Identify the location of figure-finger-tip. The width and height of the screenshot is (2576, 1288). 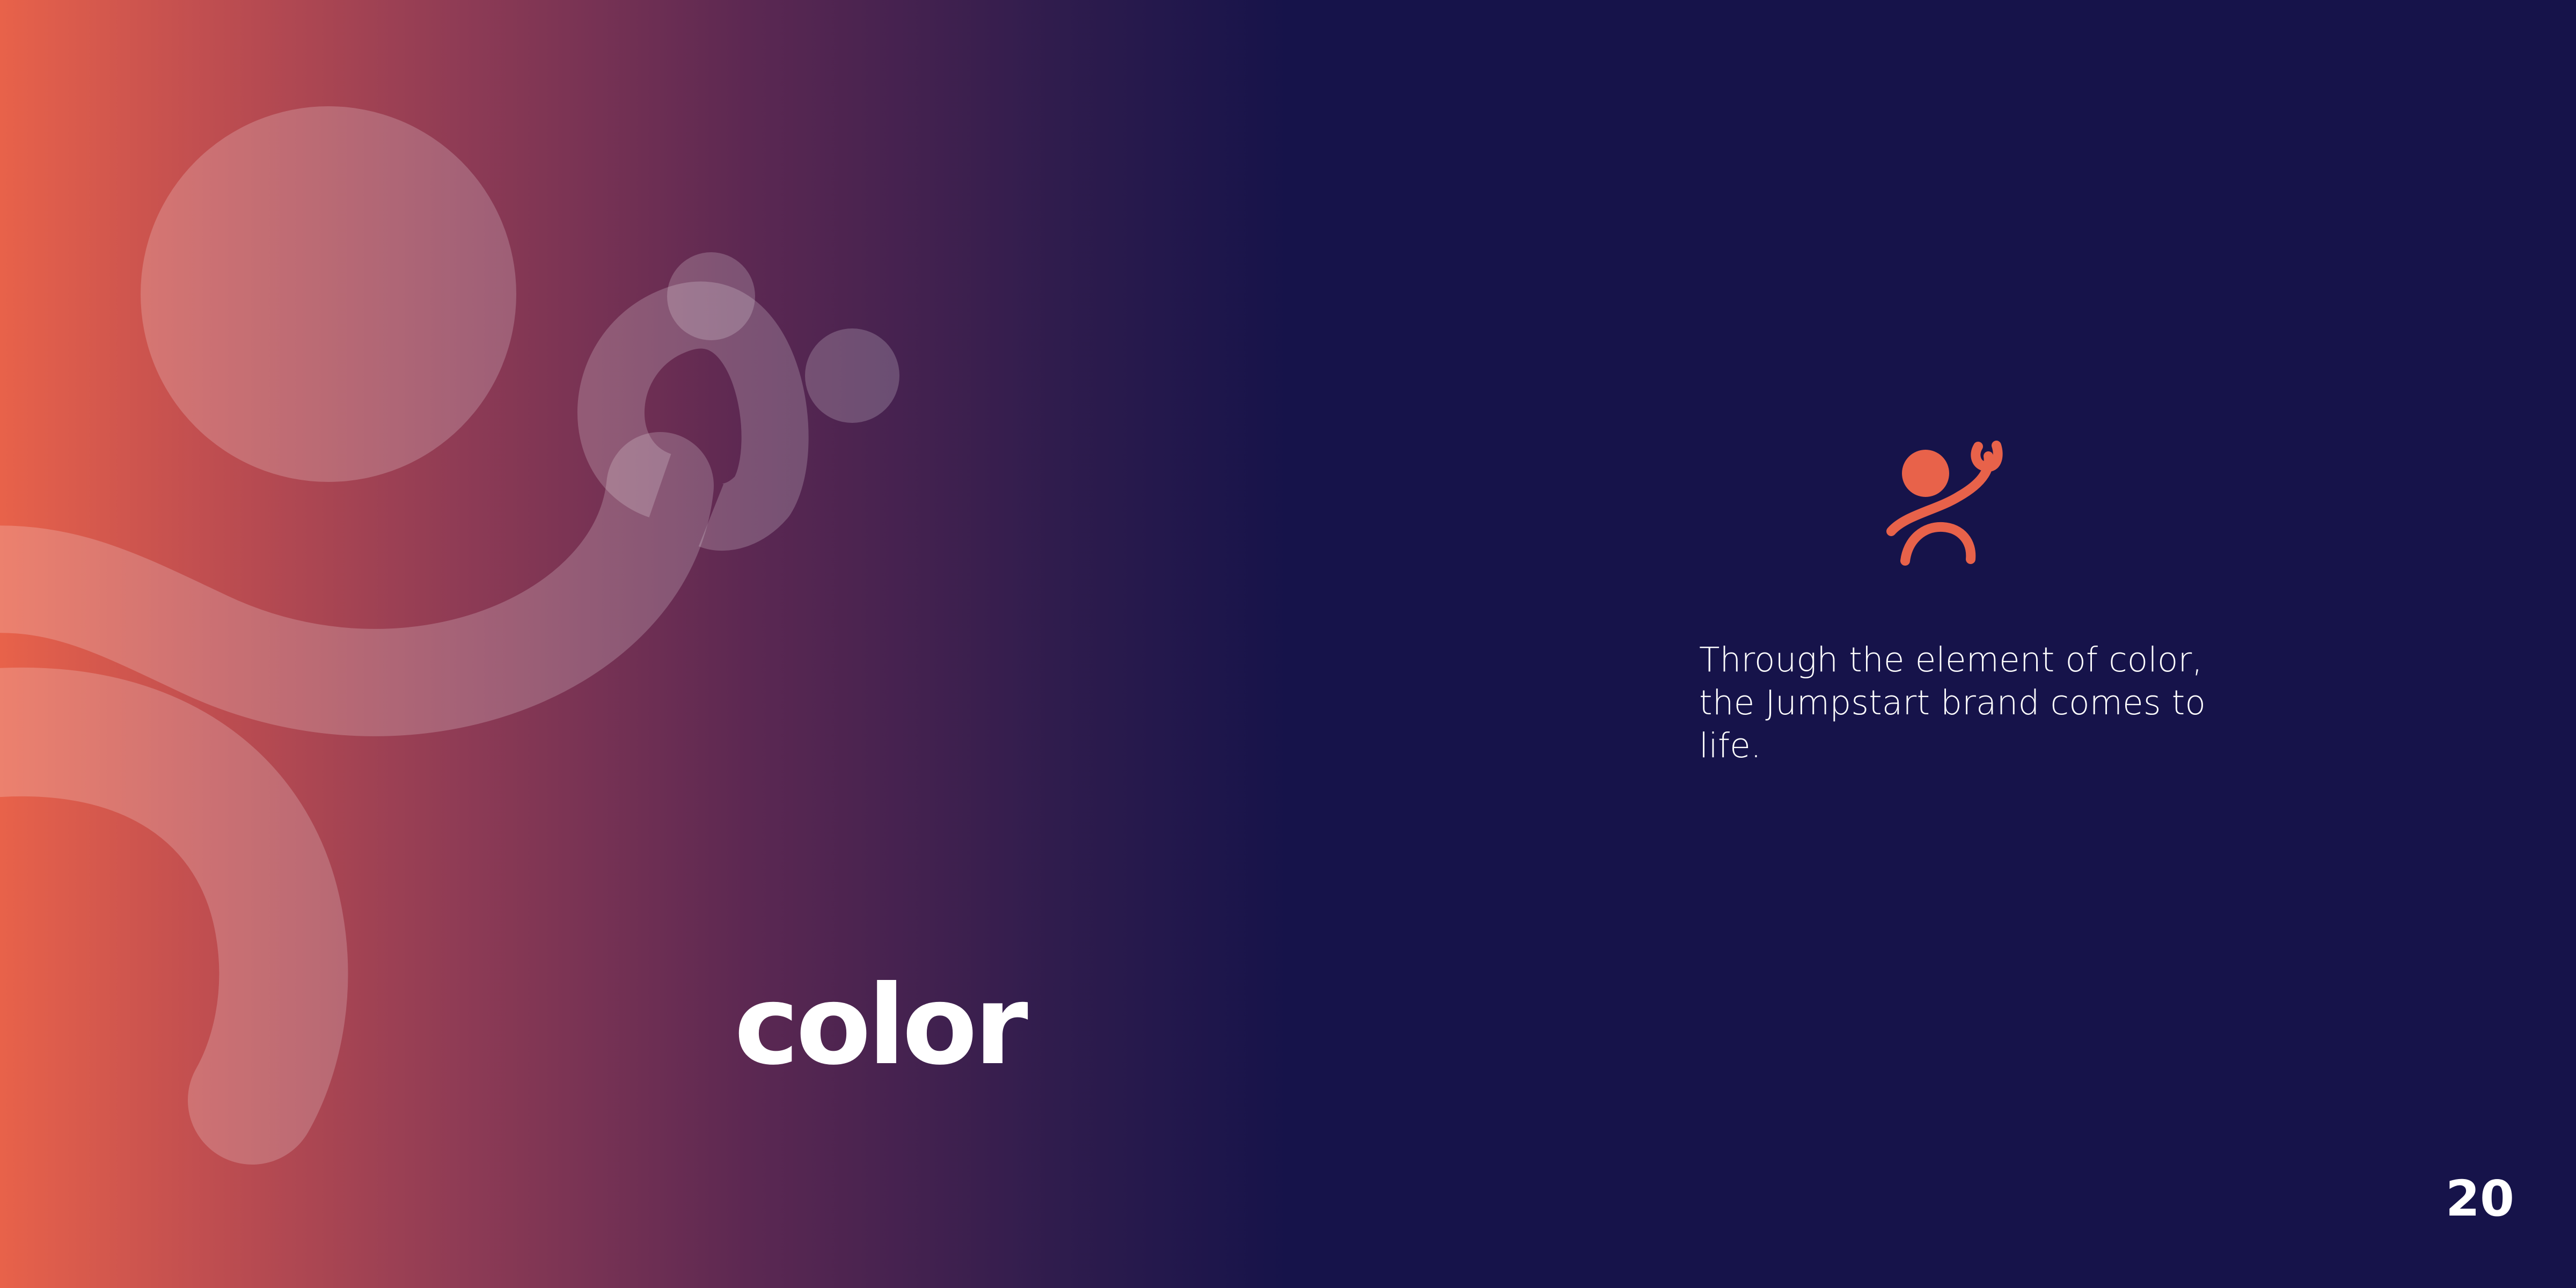
(711, 296).